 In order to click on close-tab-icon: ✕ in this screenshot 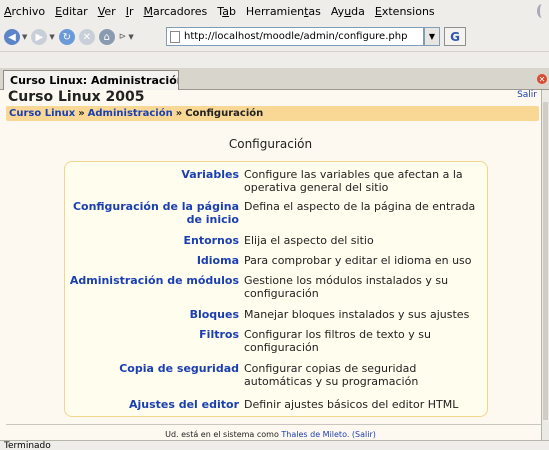, I will do `click(542, 79)`.